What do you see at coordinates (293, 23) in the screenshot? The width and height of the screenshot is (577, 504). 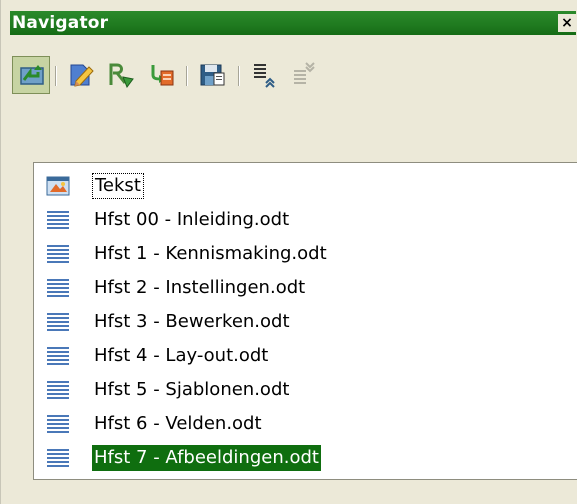 I see `title-bar: Navigator ×` at bounding box center [293, 23].